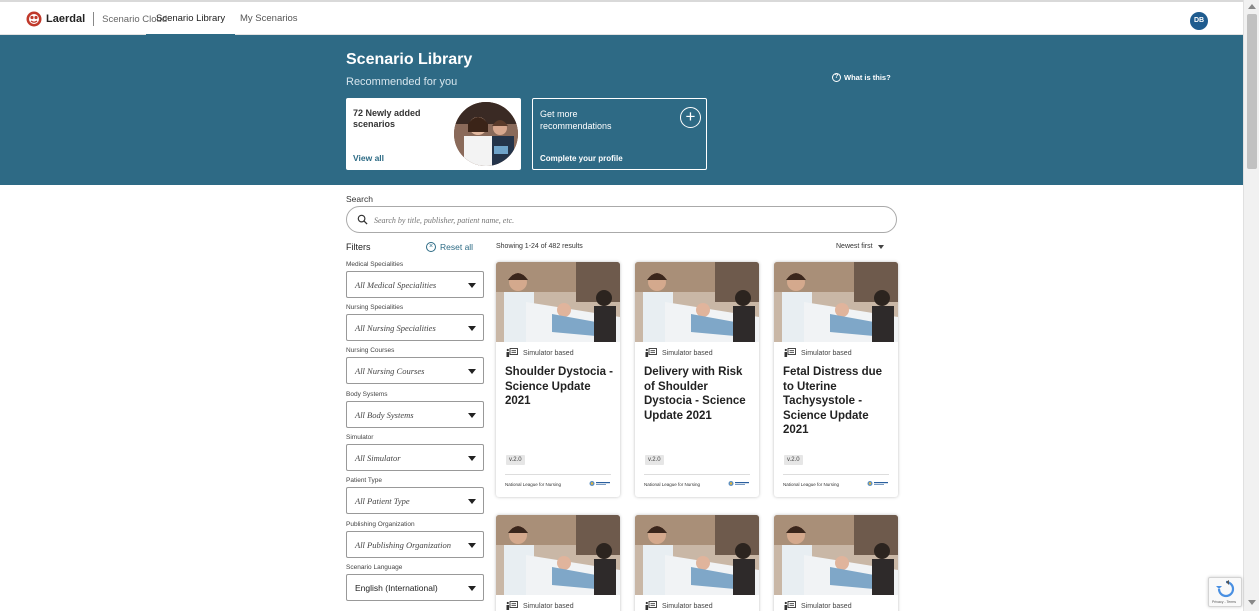 Image resolution: width=1259 pixels, height=611 pixels. What do you see at coordinates (1224, 602) in the screenshot?
I see `recaptcha-links: Privacy - Terms` at bounding box center [1224, 602].